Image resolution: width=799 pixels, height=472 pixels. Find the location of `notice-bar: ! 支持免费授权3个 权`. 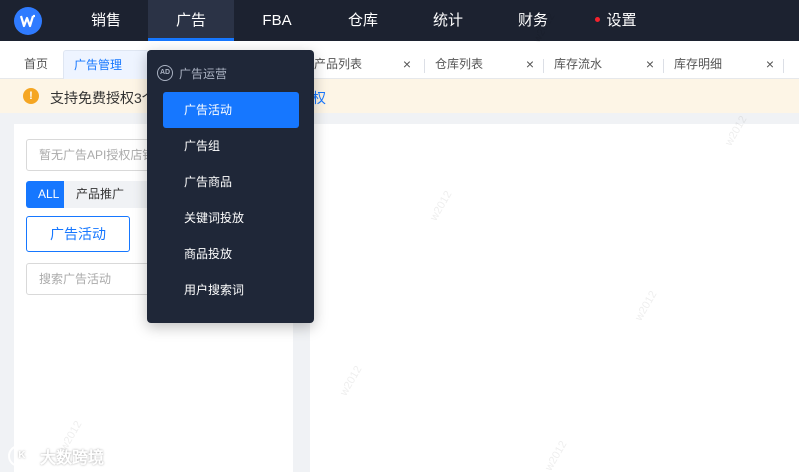

notice-bar: ! 支持免费授权3个 权 is located at coordinates (399, 96).